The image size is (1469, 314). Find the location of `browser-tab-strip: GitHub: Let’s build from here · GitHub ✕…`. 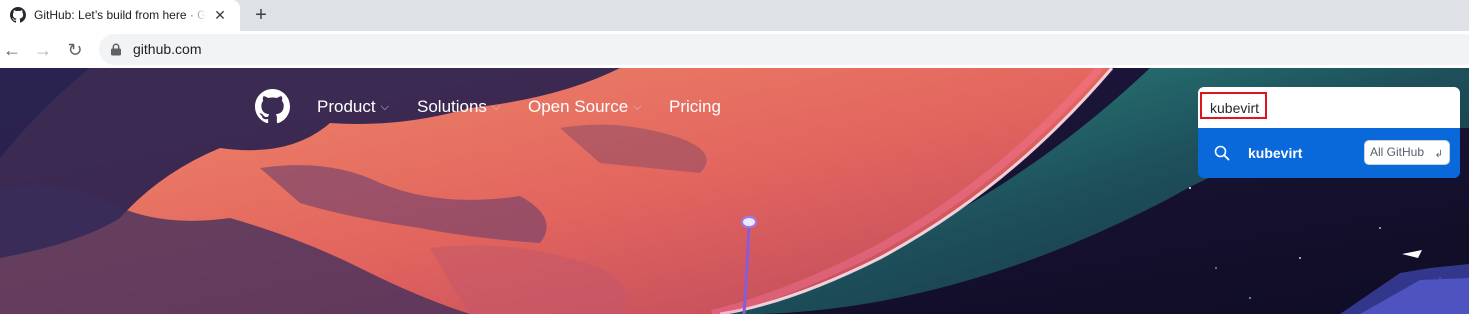

browser-tab-strip: GitHub: Let’s build from here · GitHub ✕… is located at coordinates (734, 15).